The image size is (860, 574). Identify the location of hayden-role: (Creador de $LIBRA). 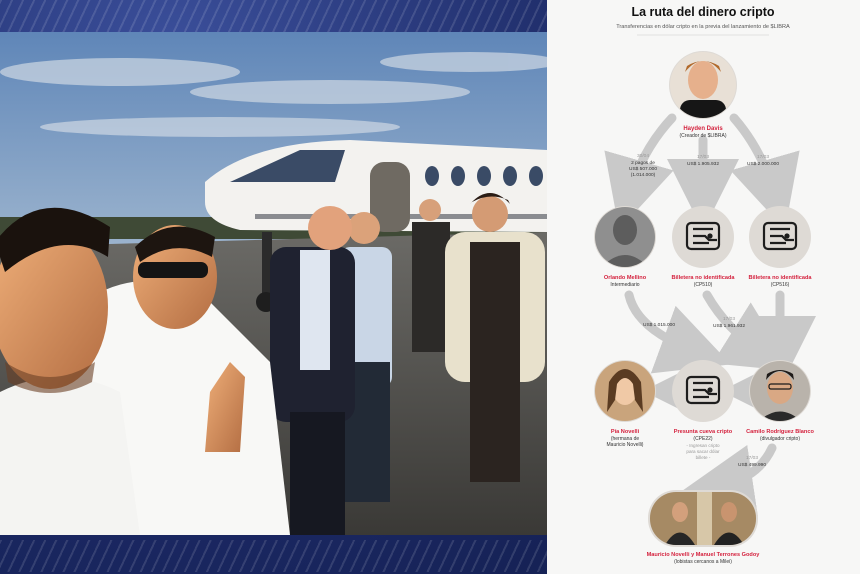
(703, 136).